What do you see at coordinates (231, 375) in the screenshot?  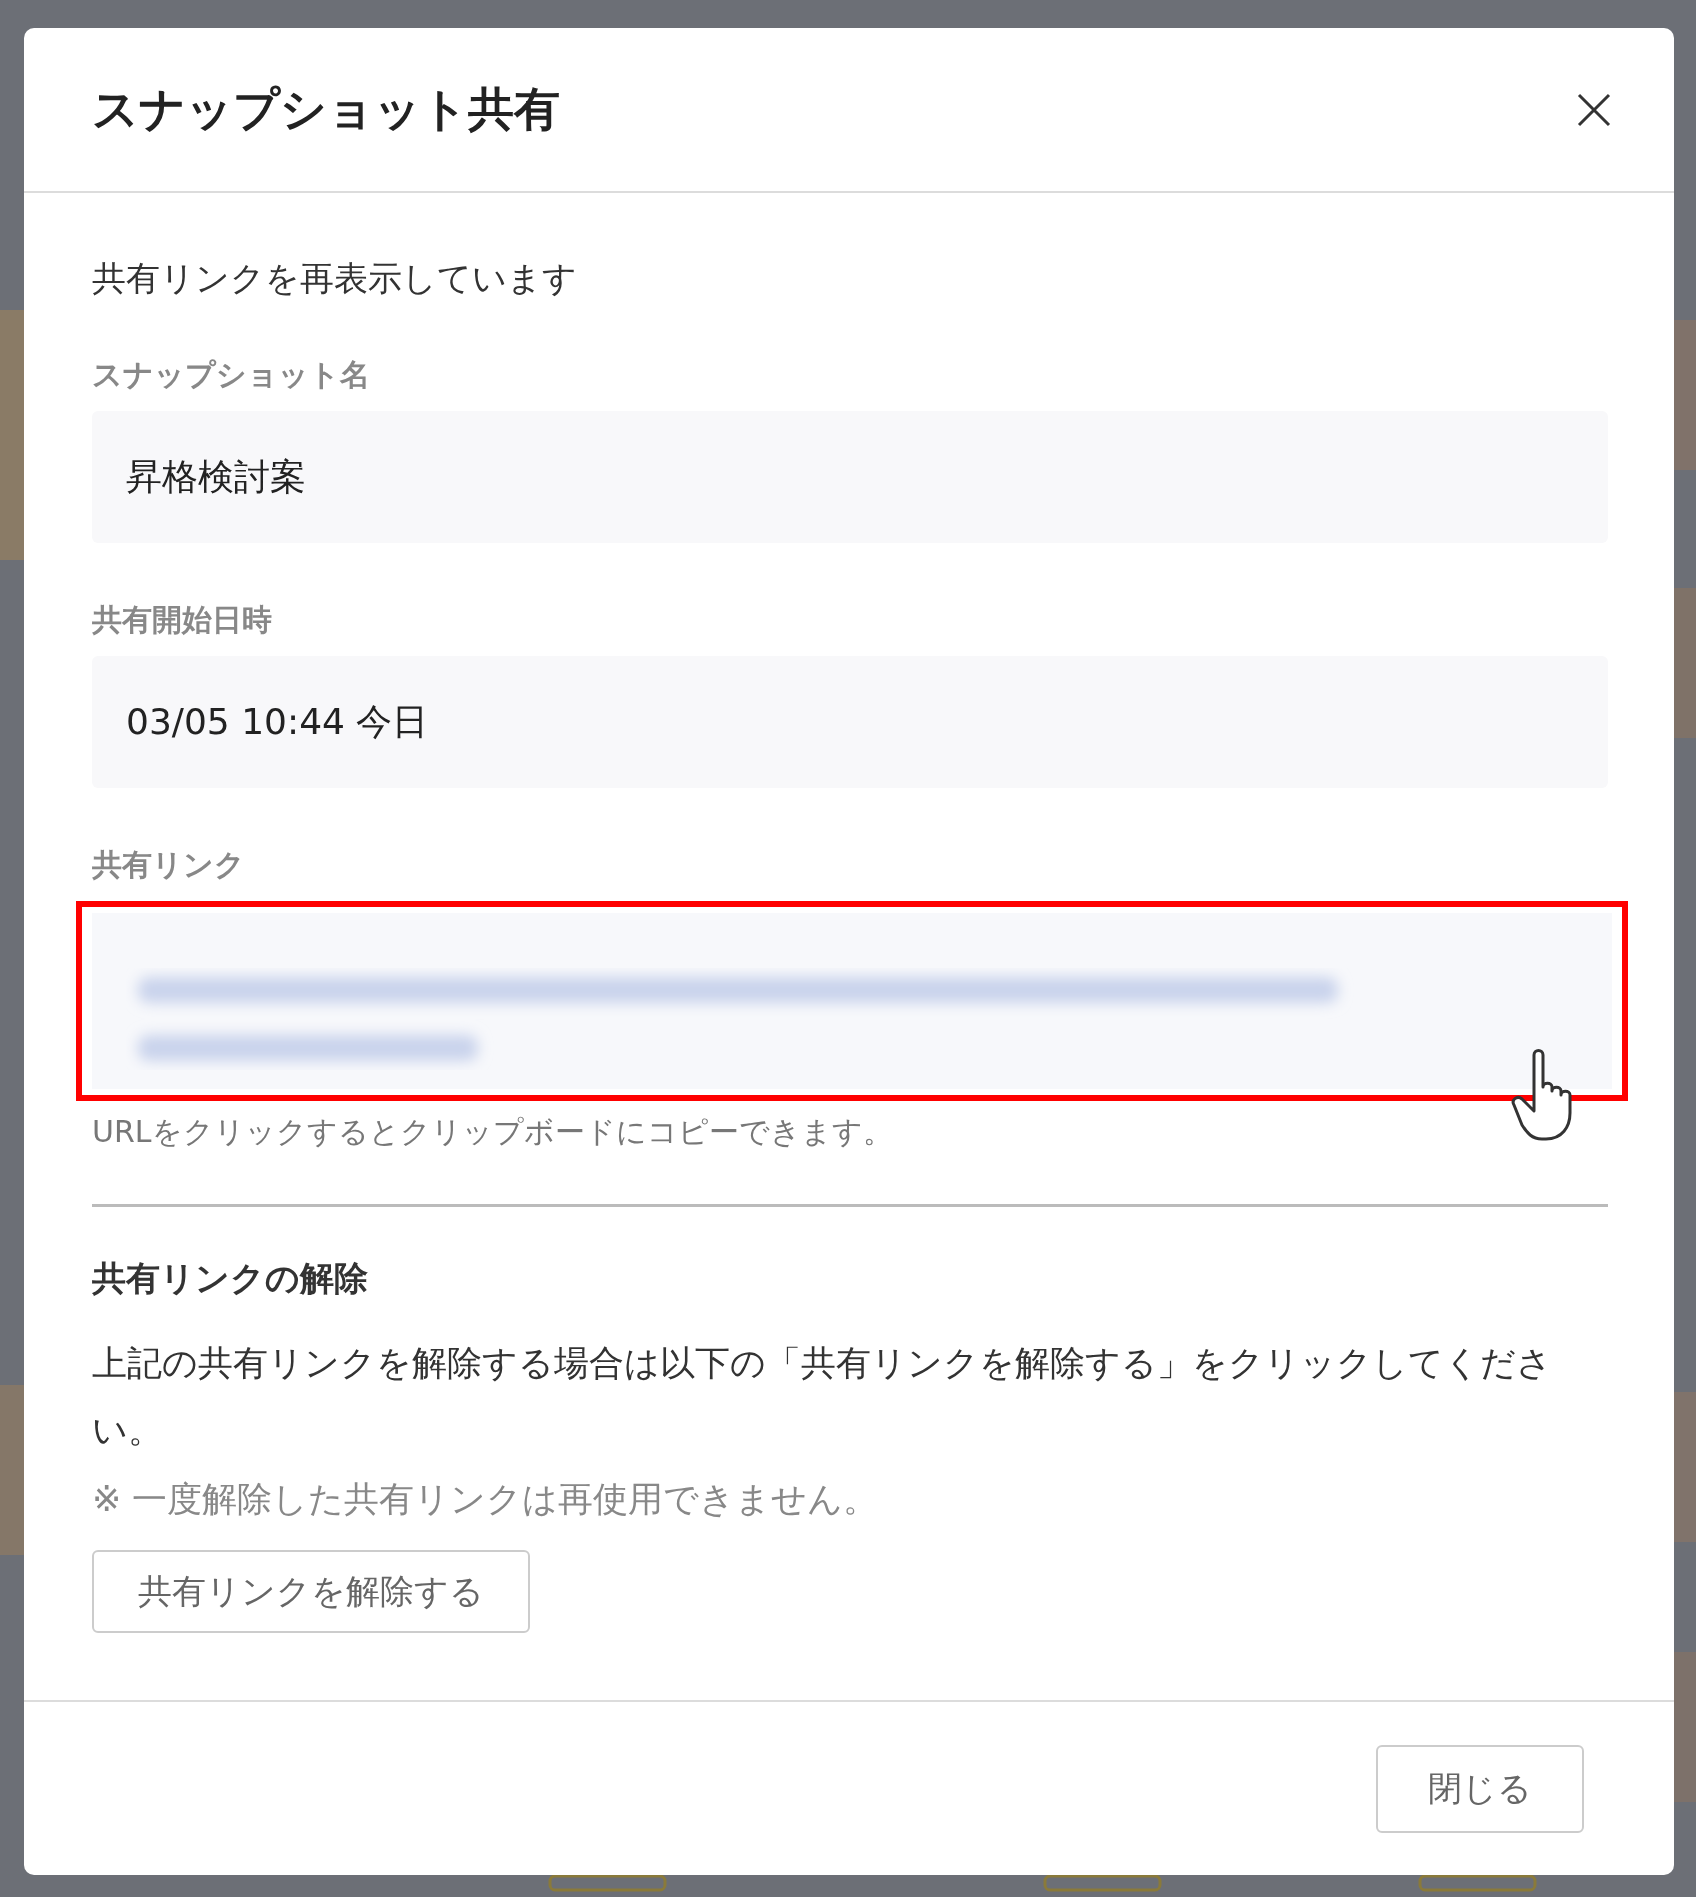 I see `field-label: スナップショット名` at bounding box center [231, 375].